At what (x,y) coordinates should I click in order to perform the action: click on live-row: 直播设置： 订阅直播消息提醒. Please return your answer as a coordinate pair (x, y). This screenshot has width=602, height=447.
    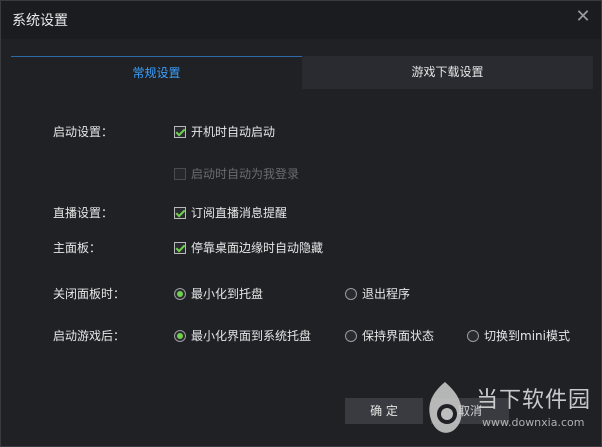
    Looking at the image, I should click on (302, 213).